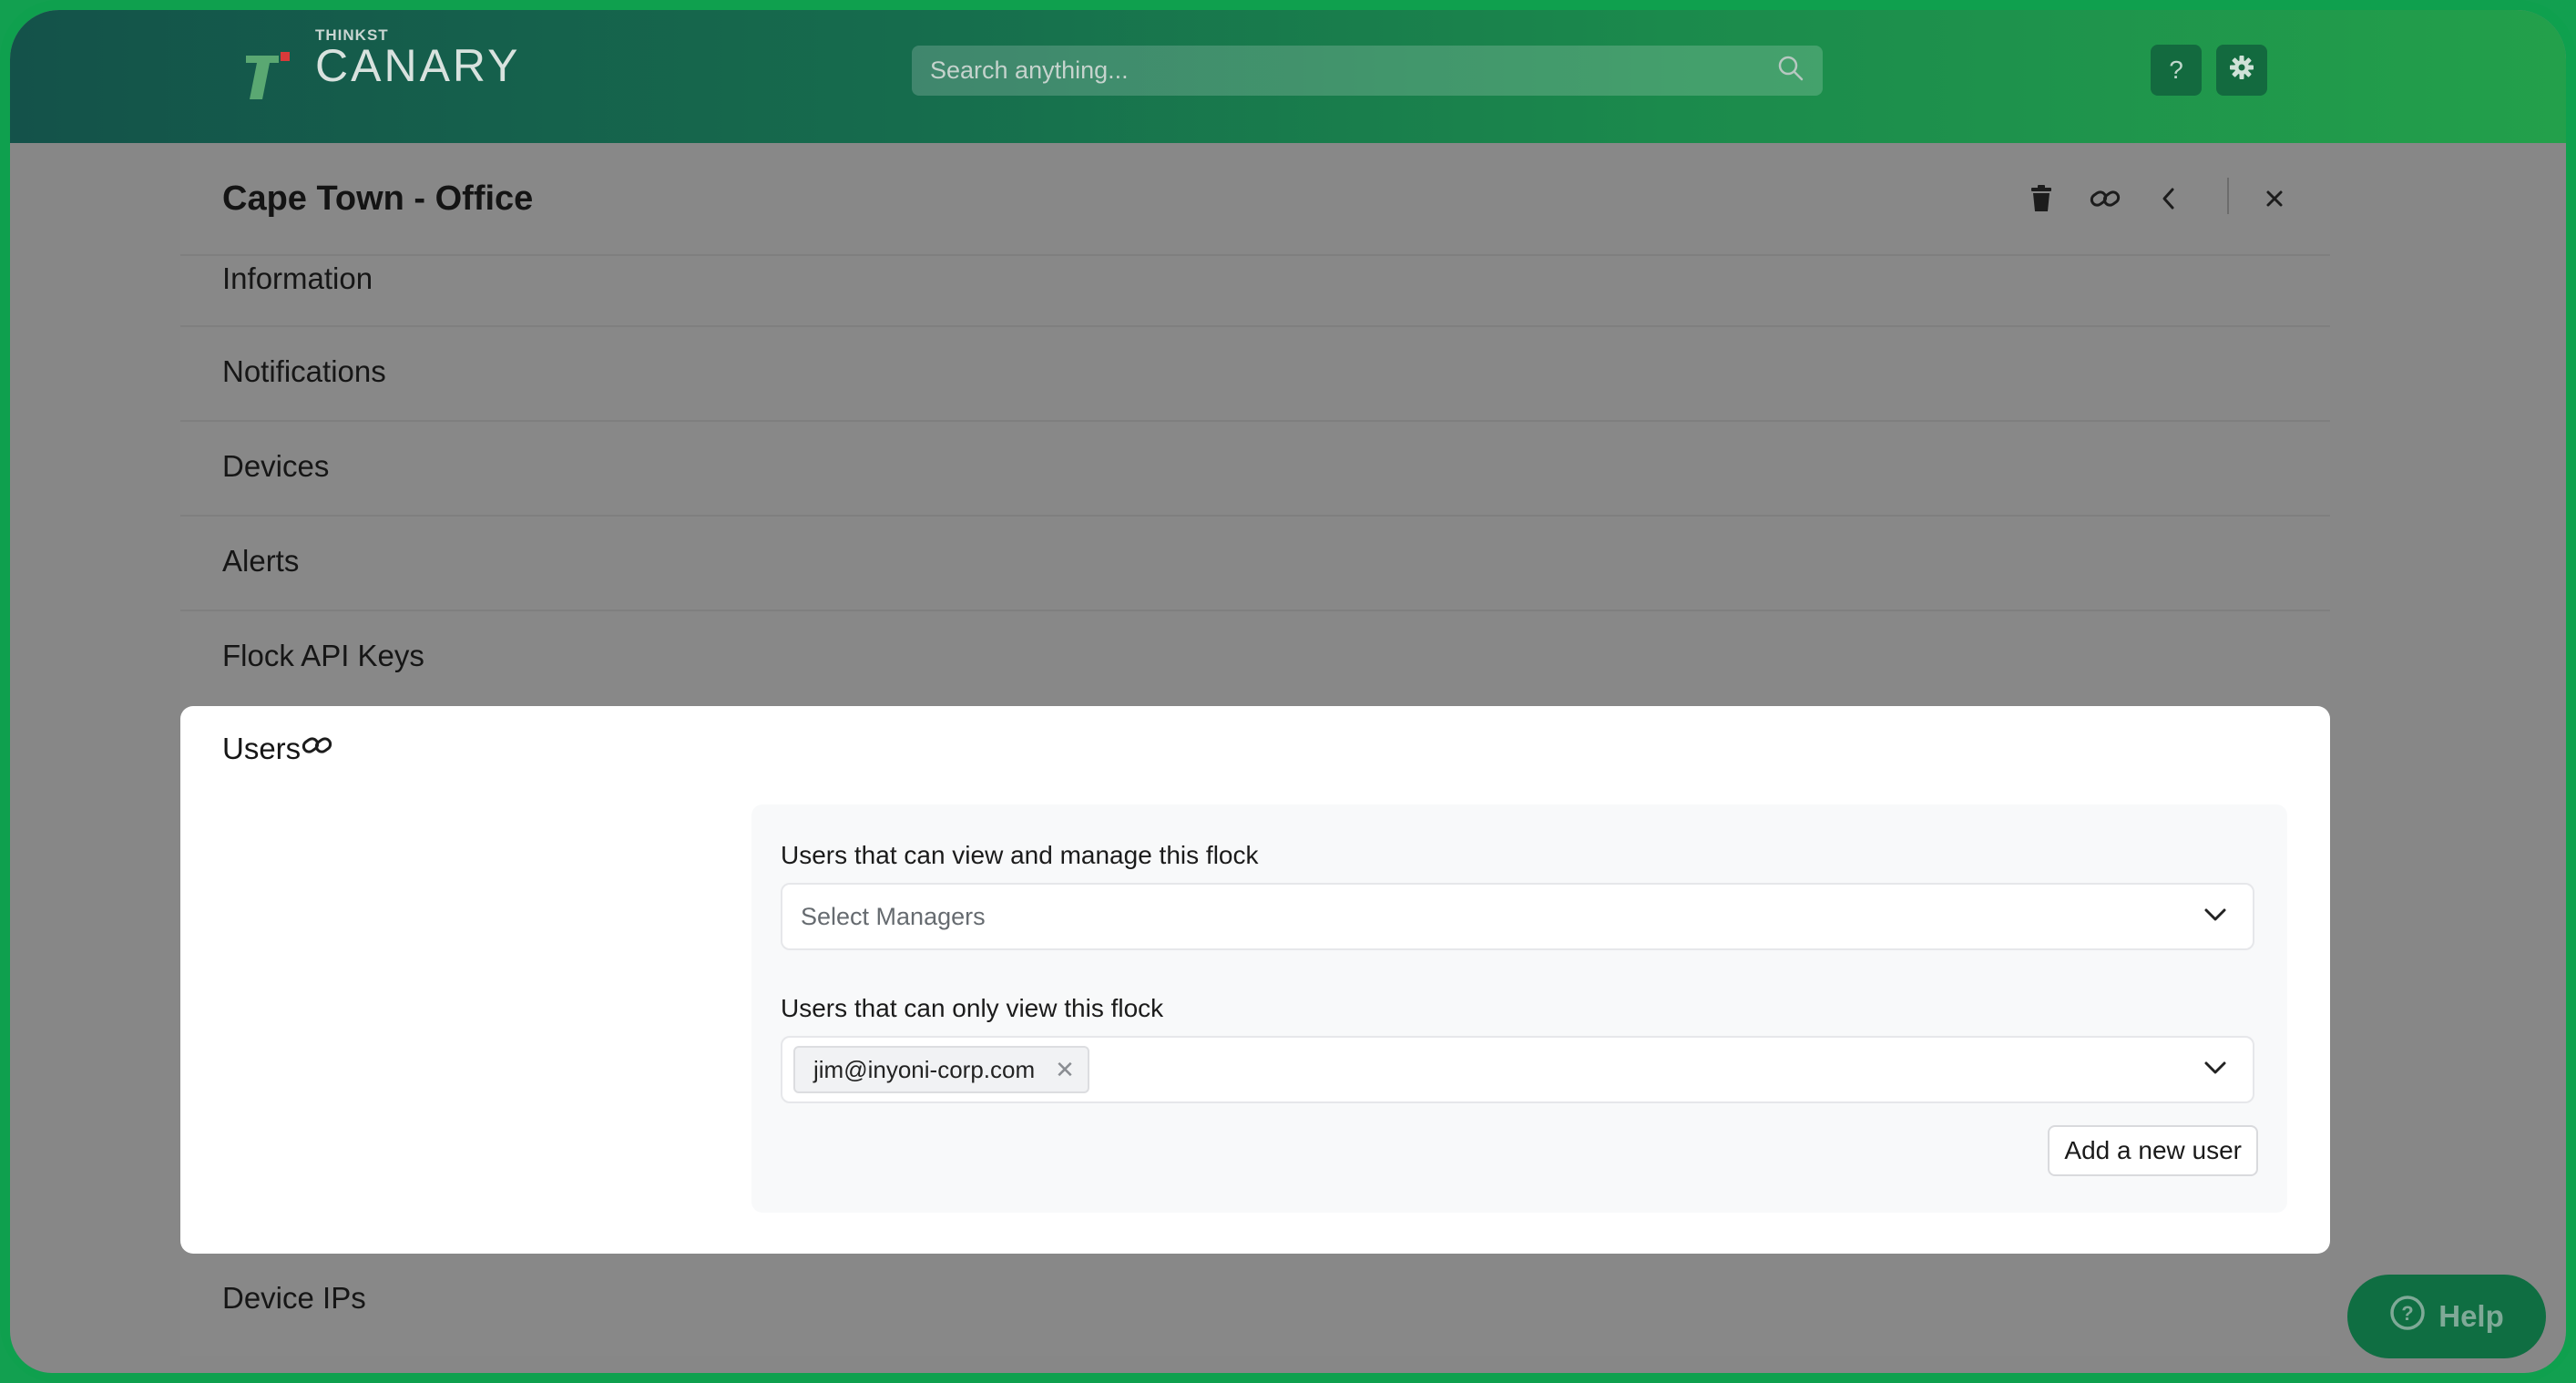  I want to click on section-label: Flock API Keys, so click(323, 655).